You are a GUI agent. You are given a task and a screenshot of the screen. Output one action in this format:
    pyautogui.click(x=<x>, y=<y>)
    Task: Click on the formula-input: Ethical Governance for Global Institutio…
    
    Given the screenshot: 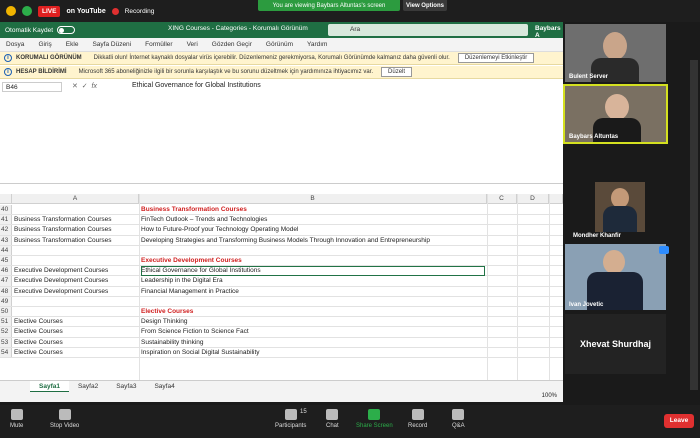 What is the action you would take?
    pyautogui.click(x=196, y=85)
    